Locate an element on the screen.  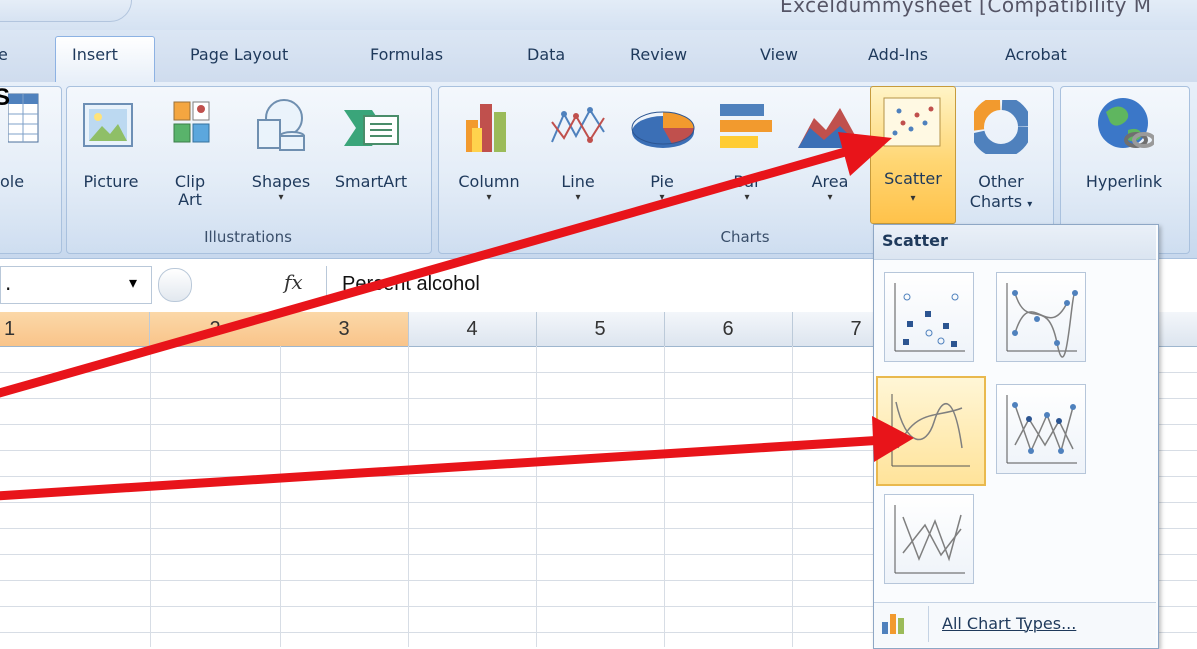
annotation-arrowhead-scatter is located at coordinates (865, 154).